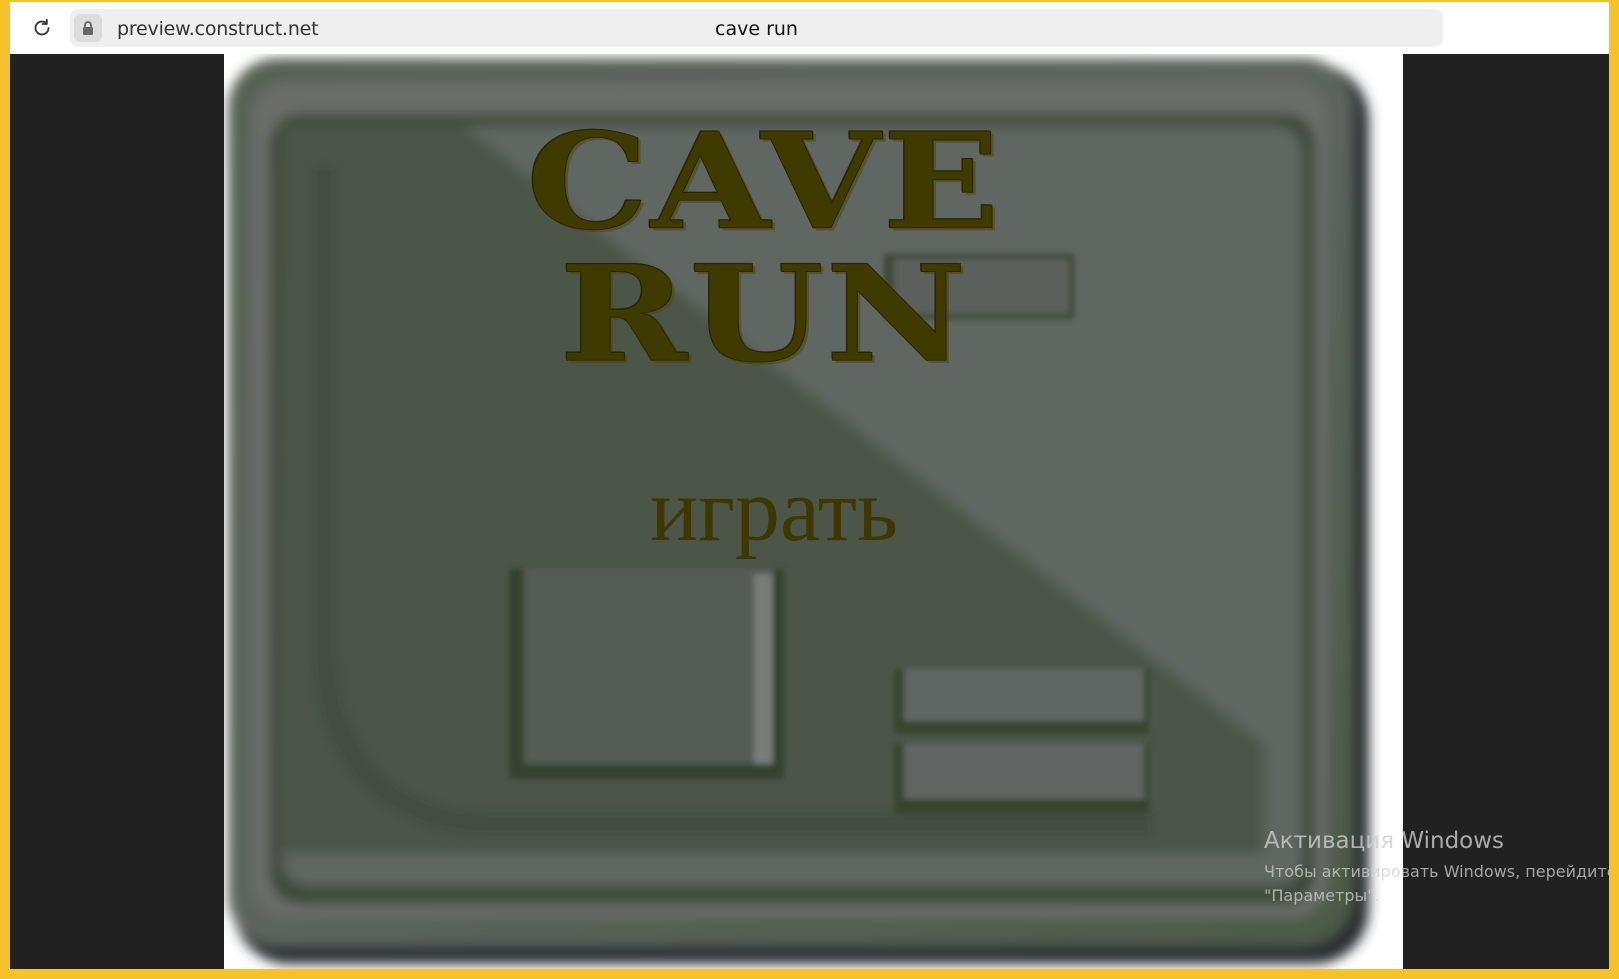  I want to click on browser-toolbar: preview.construct.net cave run, so click(809, 28).